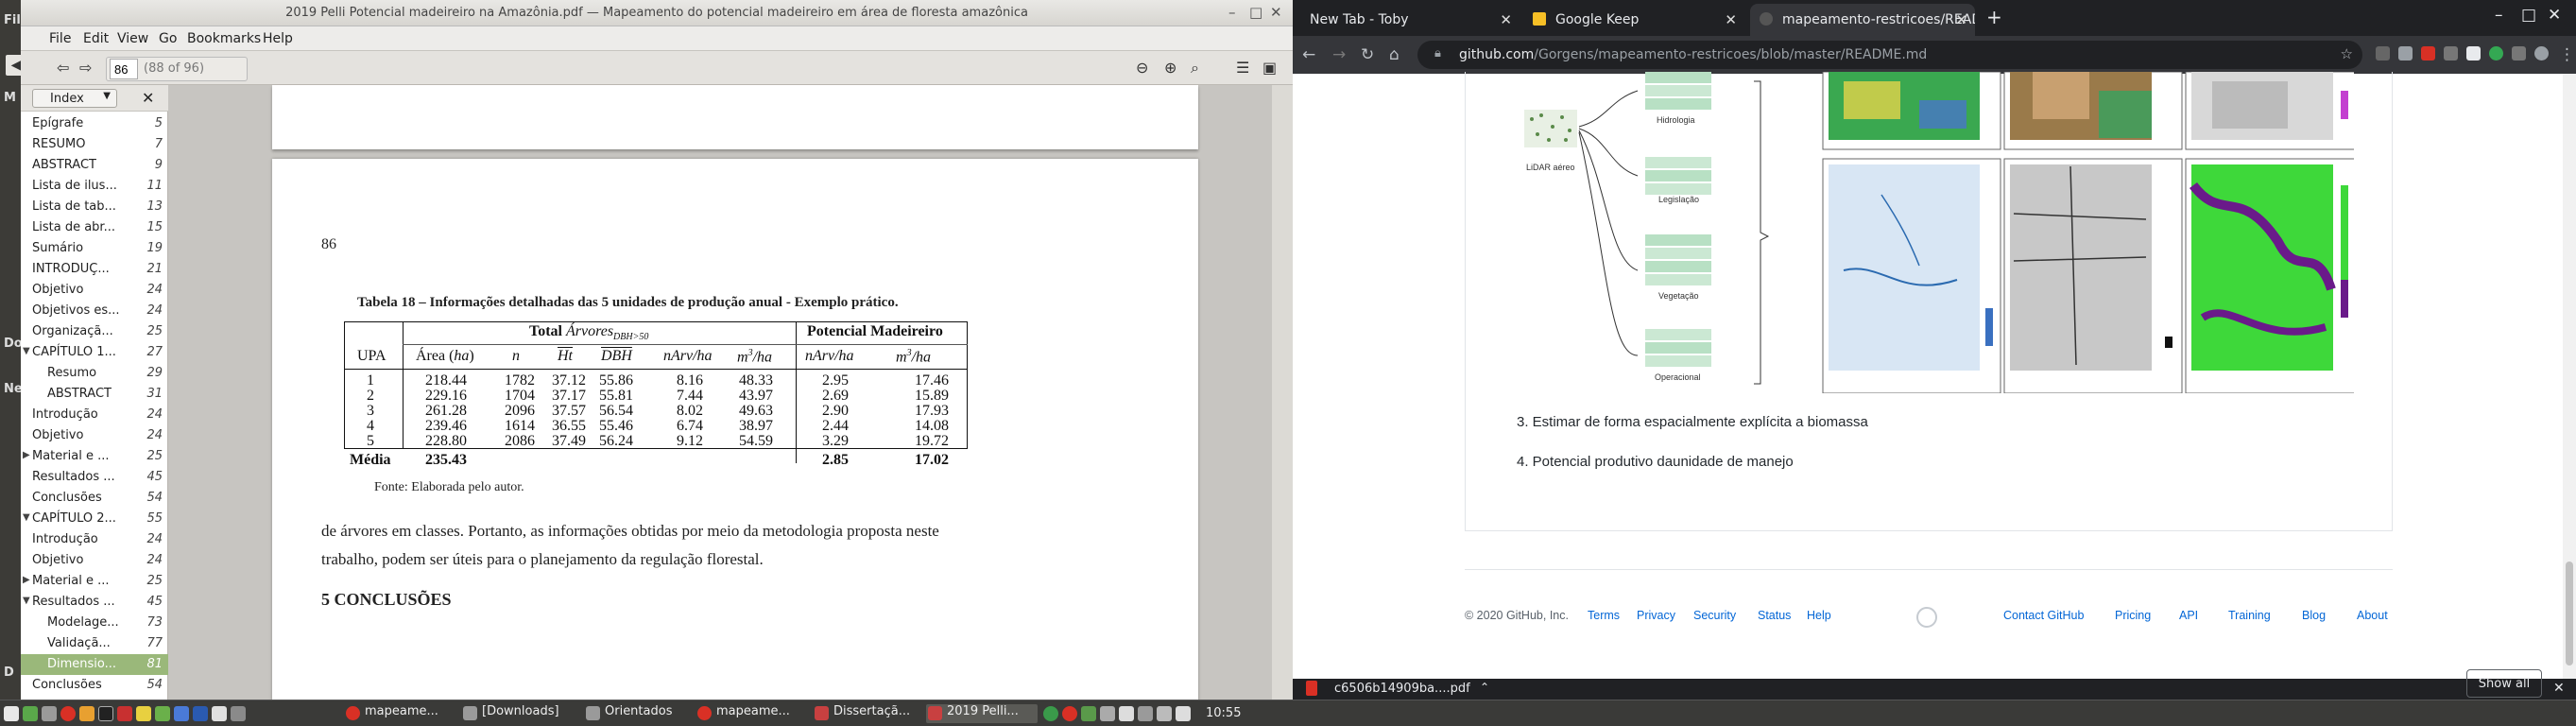  What do you see at coordinates (94, 643) in the screenshot?
I see `sidebar-item: Validaçã... 77` at bounding box center [94, 643].